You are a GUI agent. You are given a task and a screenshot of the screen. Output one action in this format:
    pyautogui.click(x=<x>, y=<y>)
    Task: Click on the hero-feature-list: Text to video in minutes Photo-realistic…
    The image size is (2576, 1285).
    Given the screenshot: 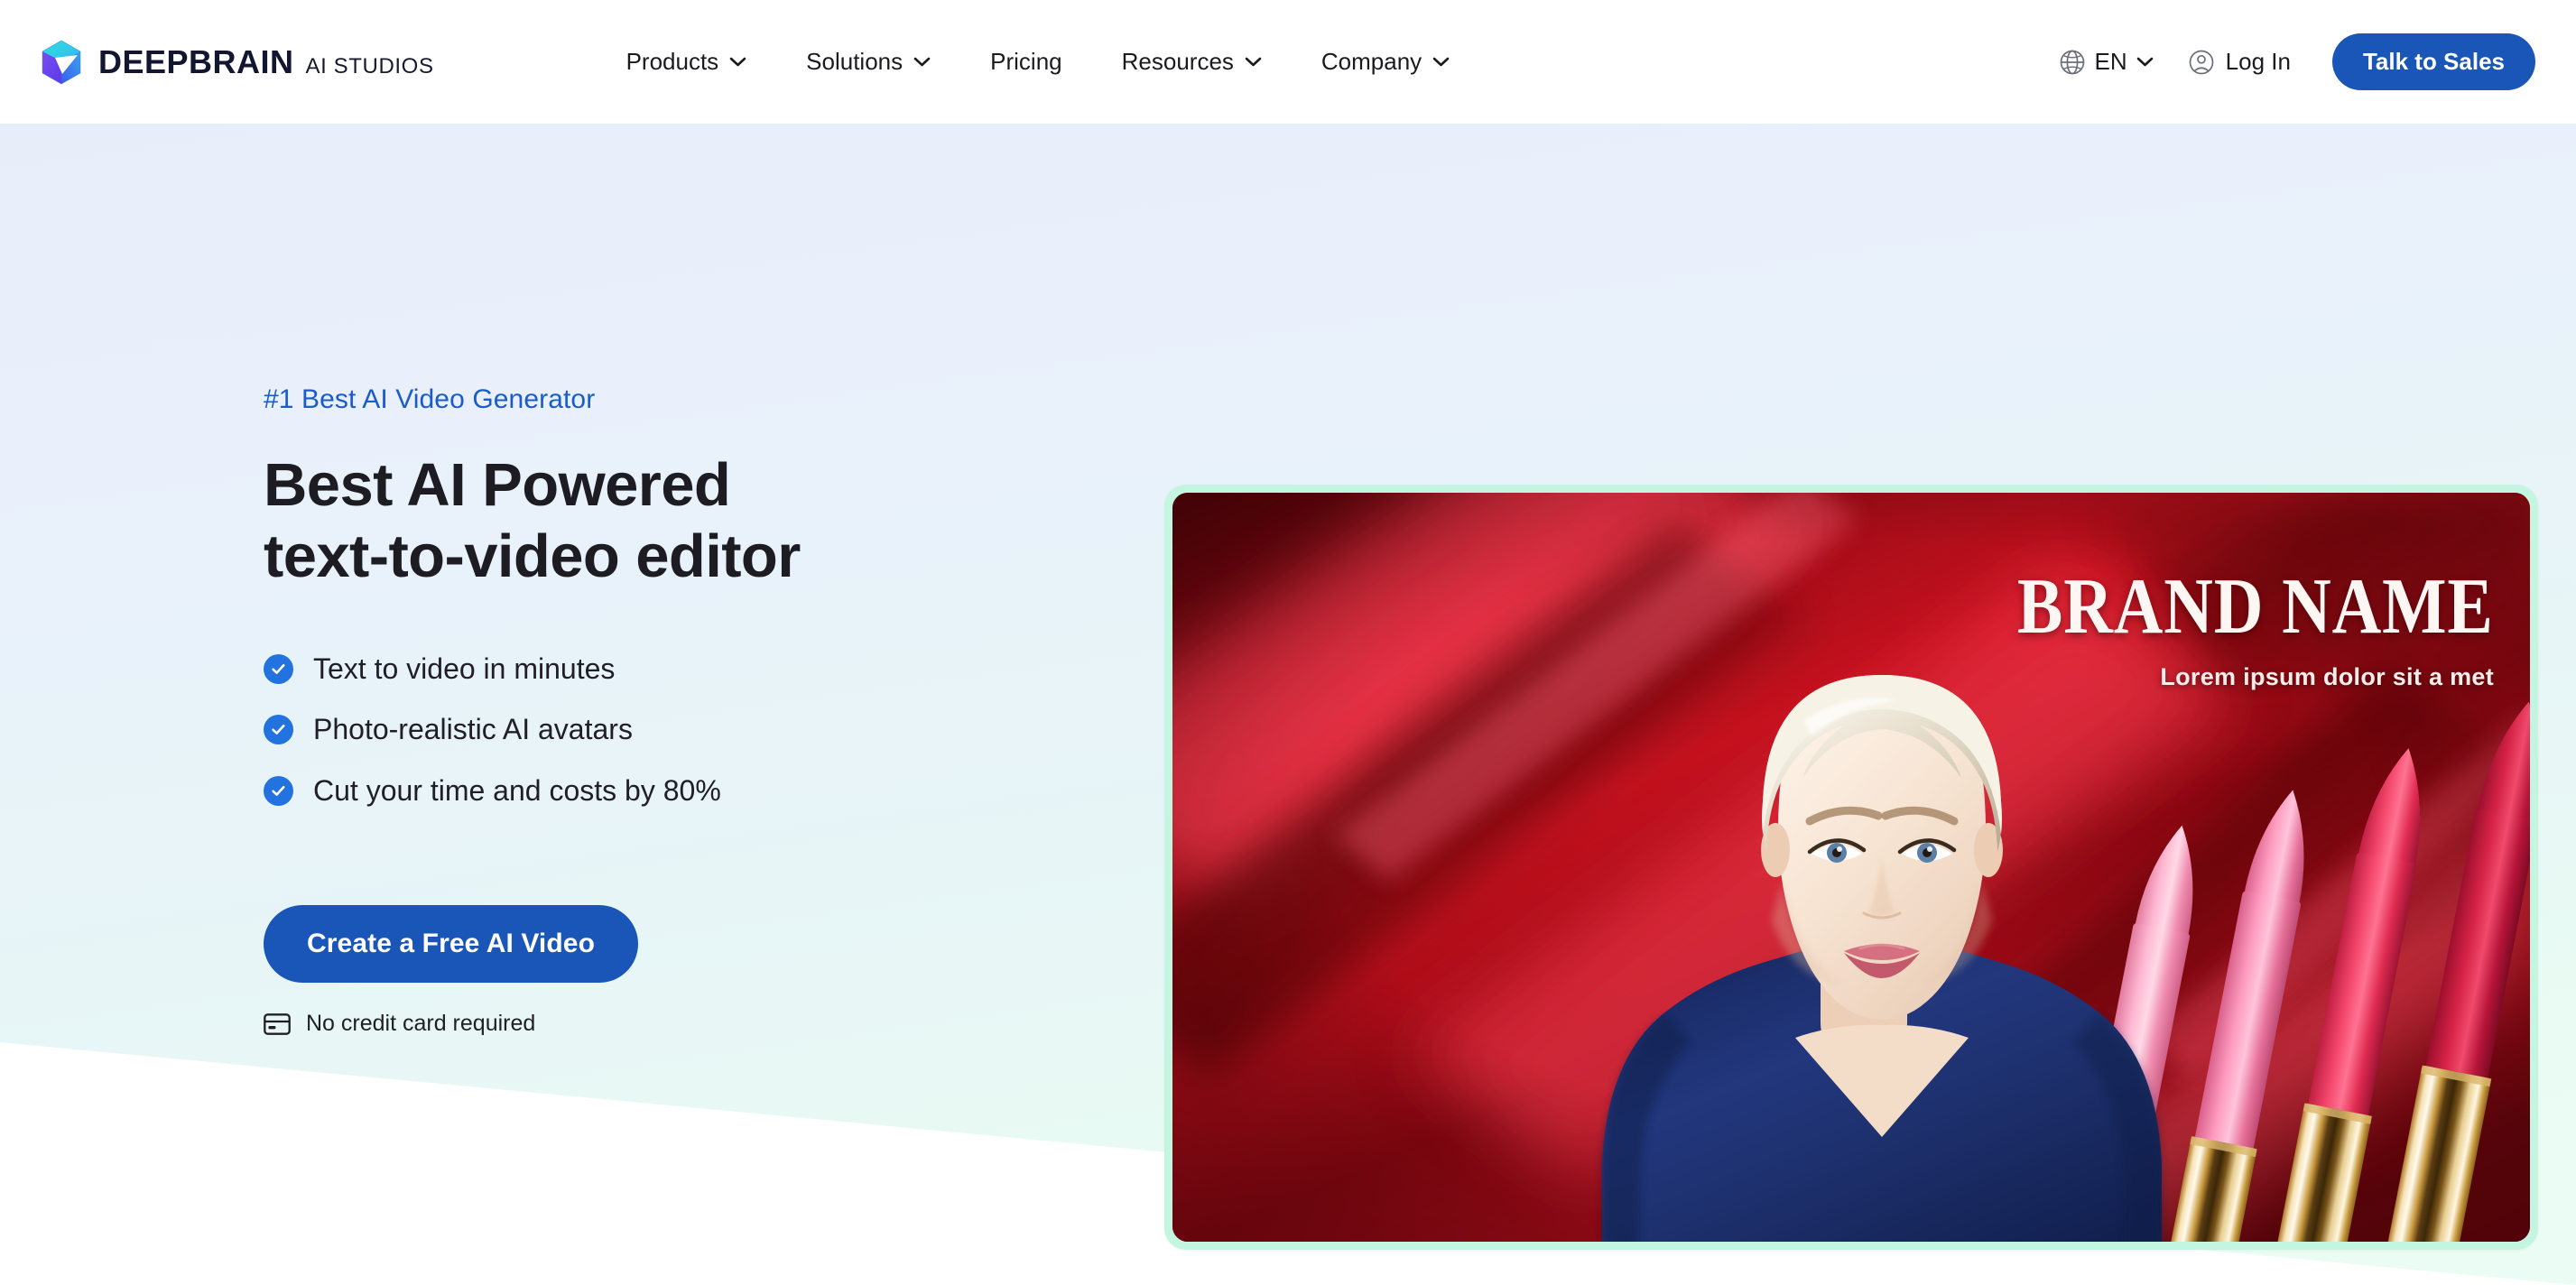 What is the action you would take?
    pyautogui.click(x=715, y=730)
    